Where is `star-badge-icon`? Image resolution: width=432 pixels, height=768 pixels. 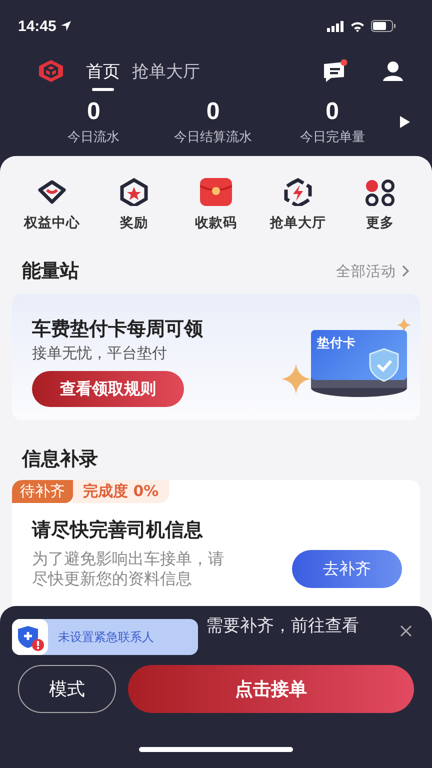
star-badge-icon is located at coordinates (134, 192).